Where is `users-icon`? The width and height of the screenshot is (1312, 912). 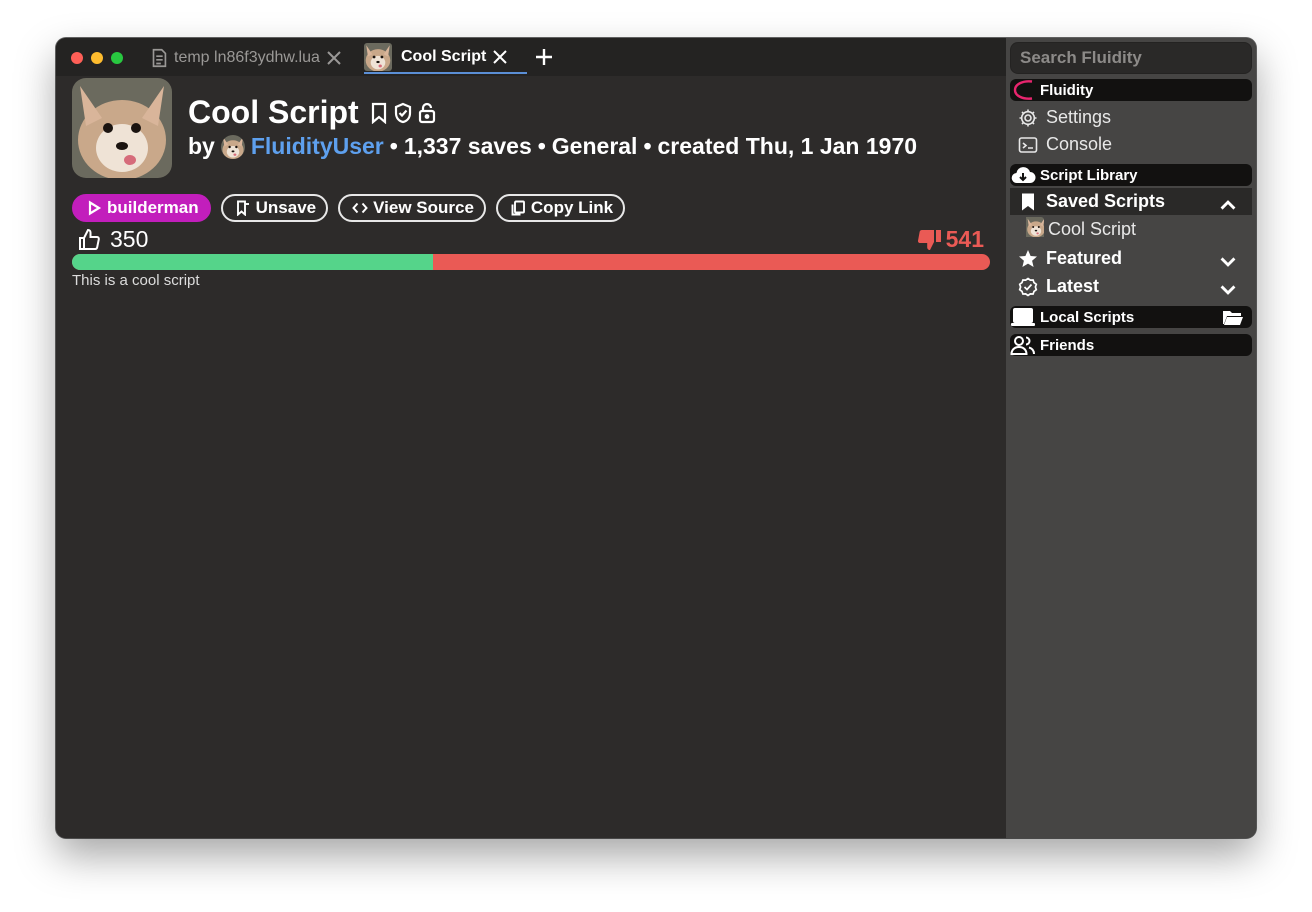 users-icon is located at coordinates (1022, 345).